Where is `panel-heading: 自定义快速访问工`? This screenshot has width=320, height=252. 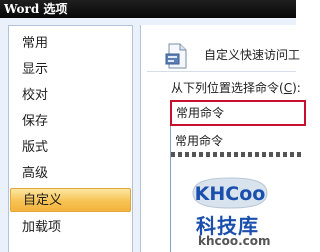 panel-heading: 自定义快速访问工 is located at coordinates (252, 55).